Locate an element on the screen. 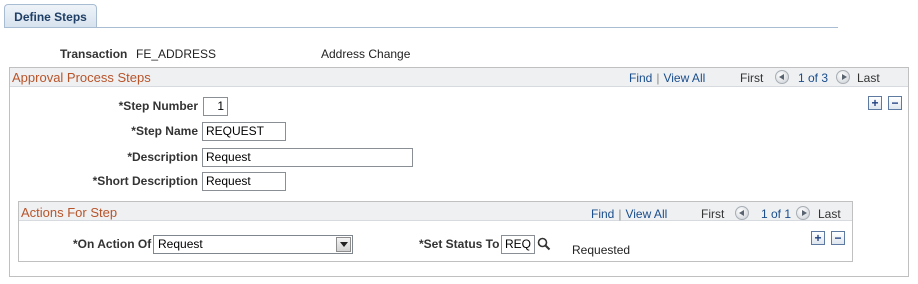 The width and height of the screenshot is (918, 284). tab-divider is located at coordinates (421, 27).